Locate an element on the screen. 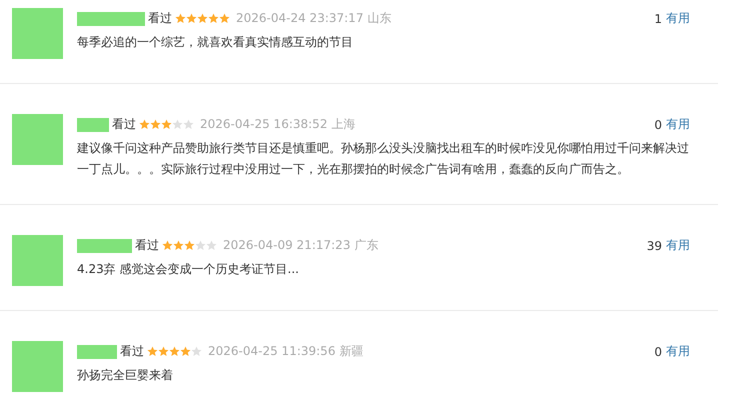 The image size is (738, 411). comment-time: 2026-04-25 11:39:56 新疆 is located at coordinates (286, 351).